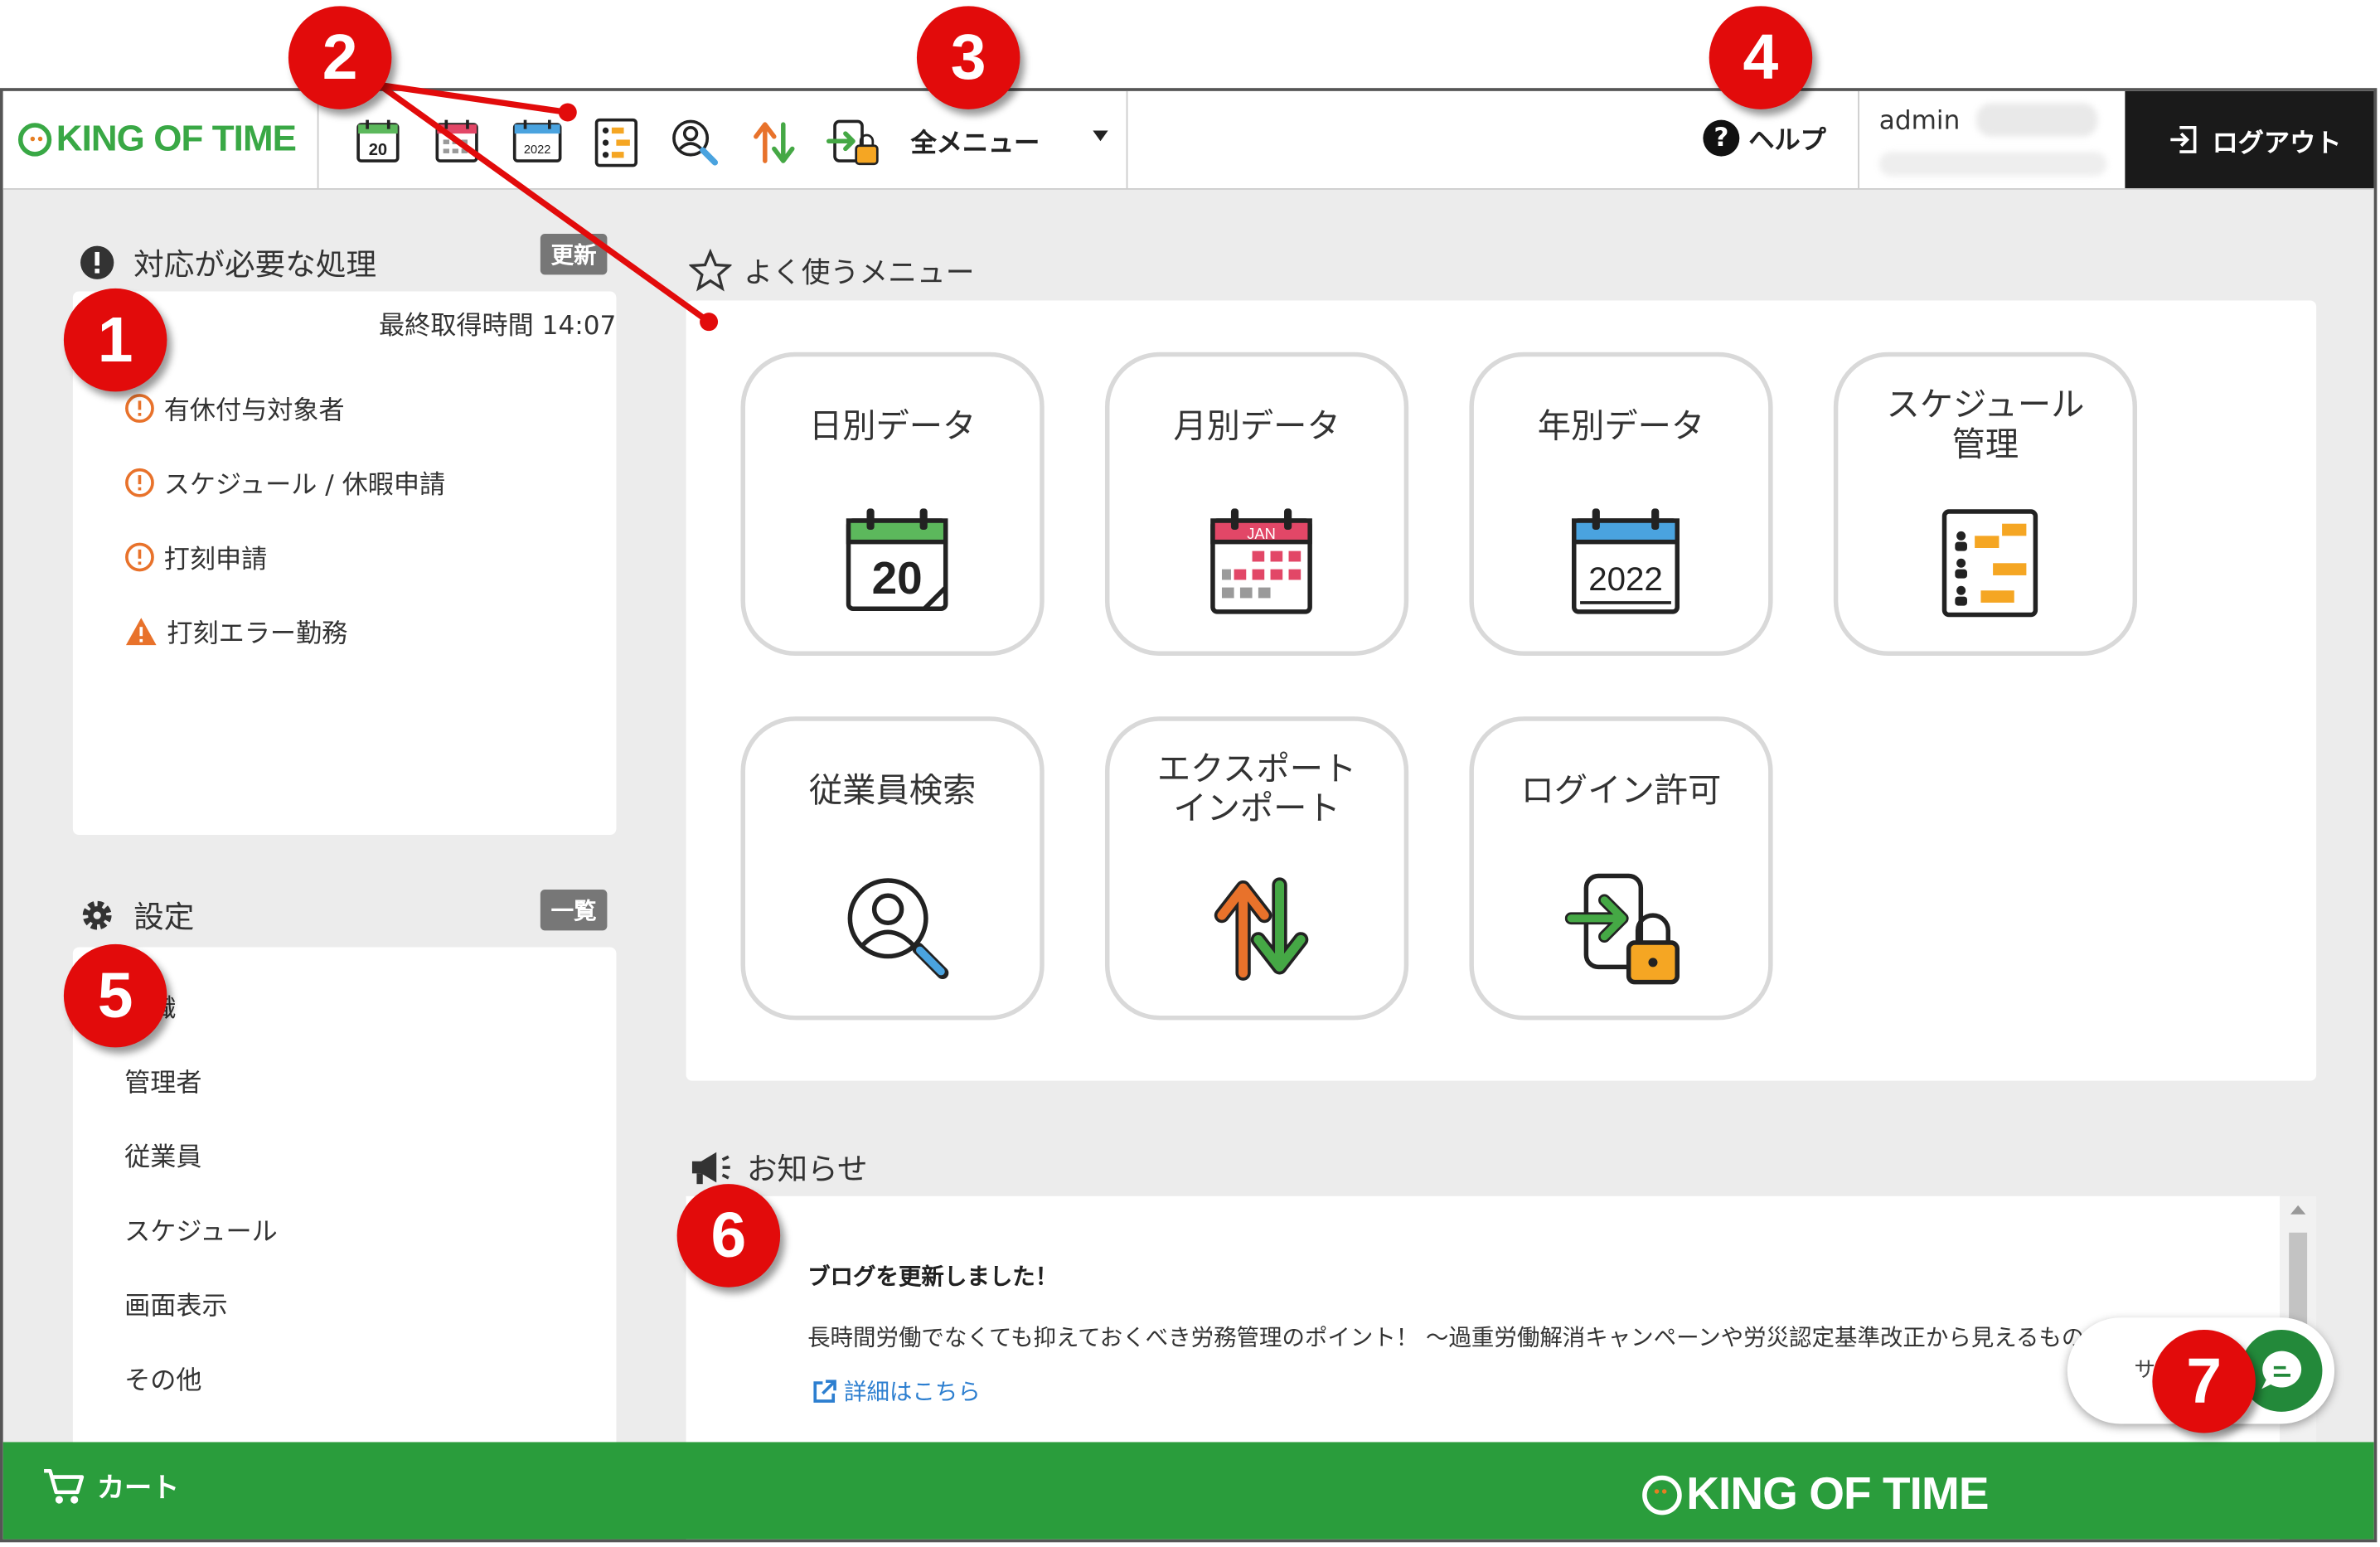 Image resolution: width=2380 pixels, height=1547 pixels. Describe the element at coordinates (255, 264) in the screenshot. I see `alerts-title-label: 対応が必要な処理` at that location.